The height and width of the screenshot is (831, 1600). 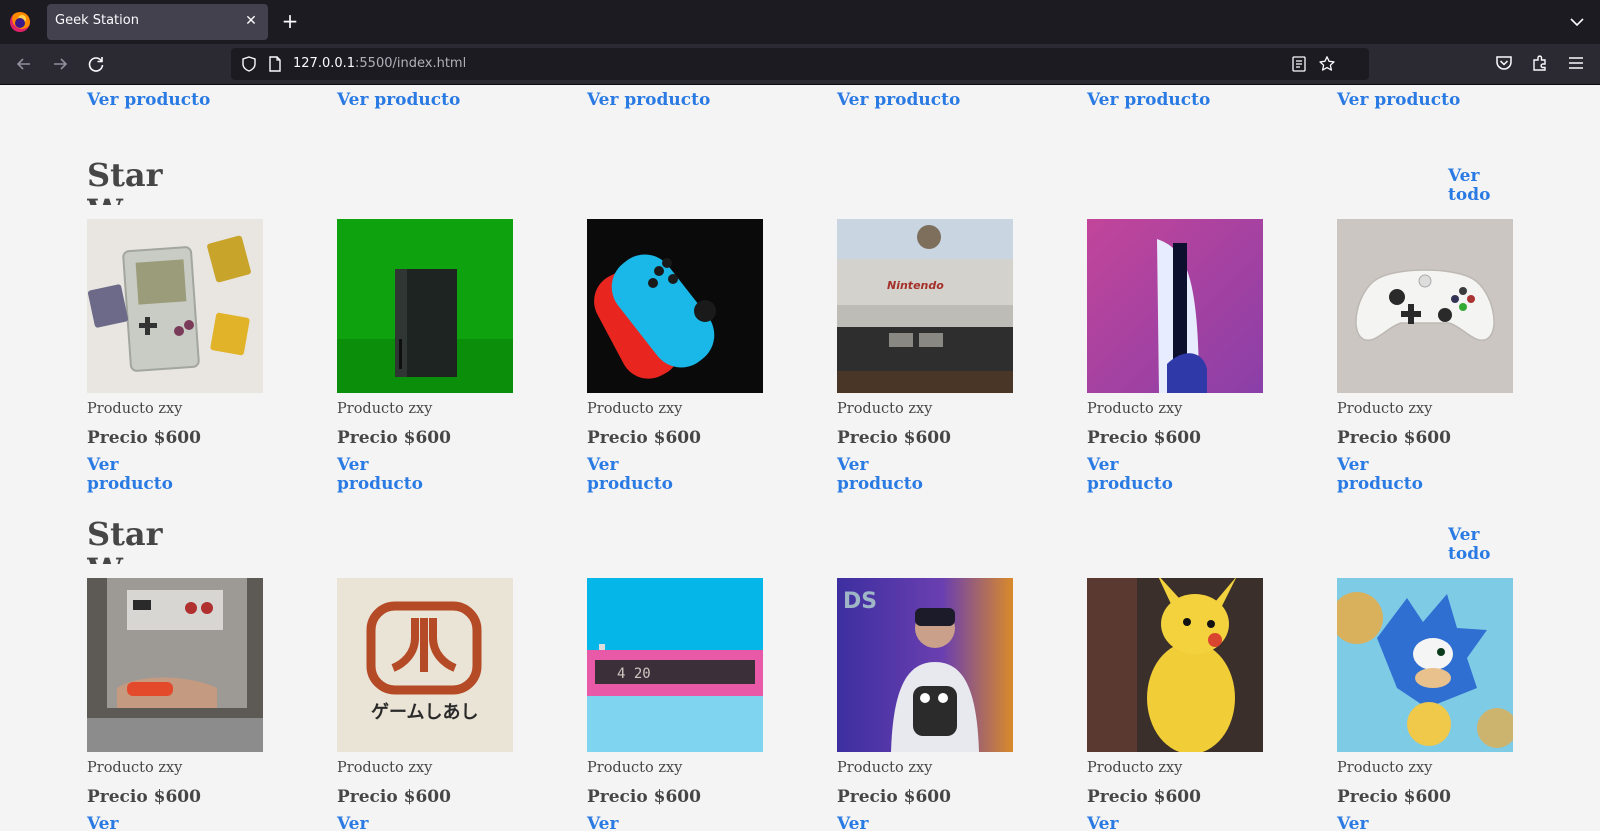 What do you see at coordinates (60, 64) in the screenshot?
I see `forward-icon` at bounding box center [60, 64].